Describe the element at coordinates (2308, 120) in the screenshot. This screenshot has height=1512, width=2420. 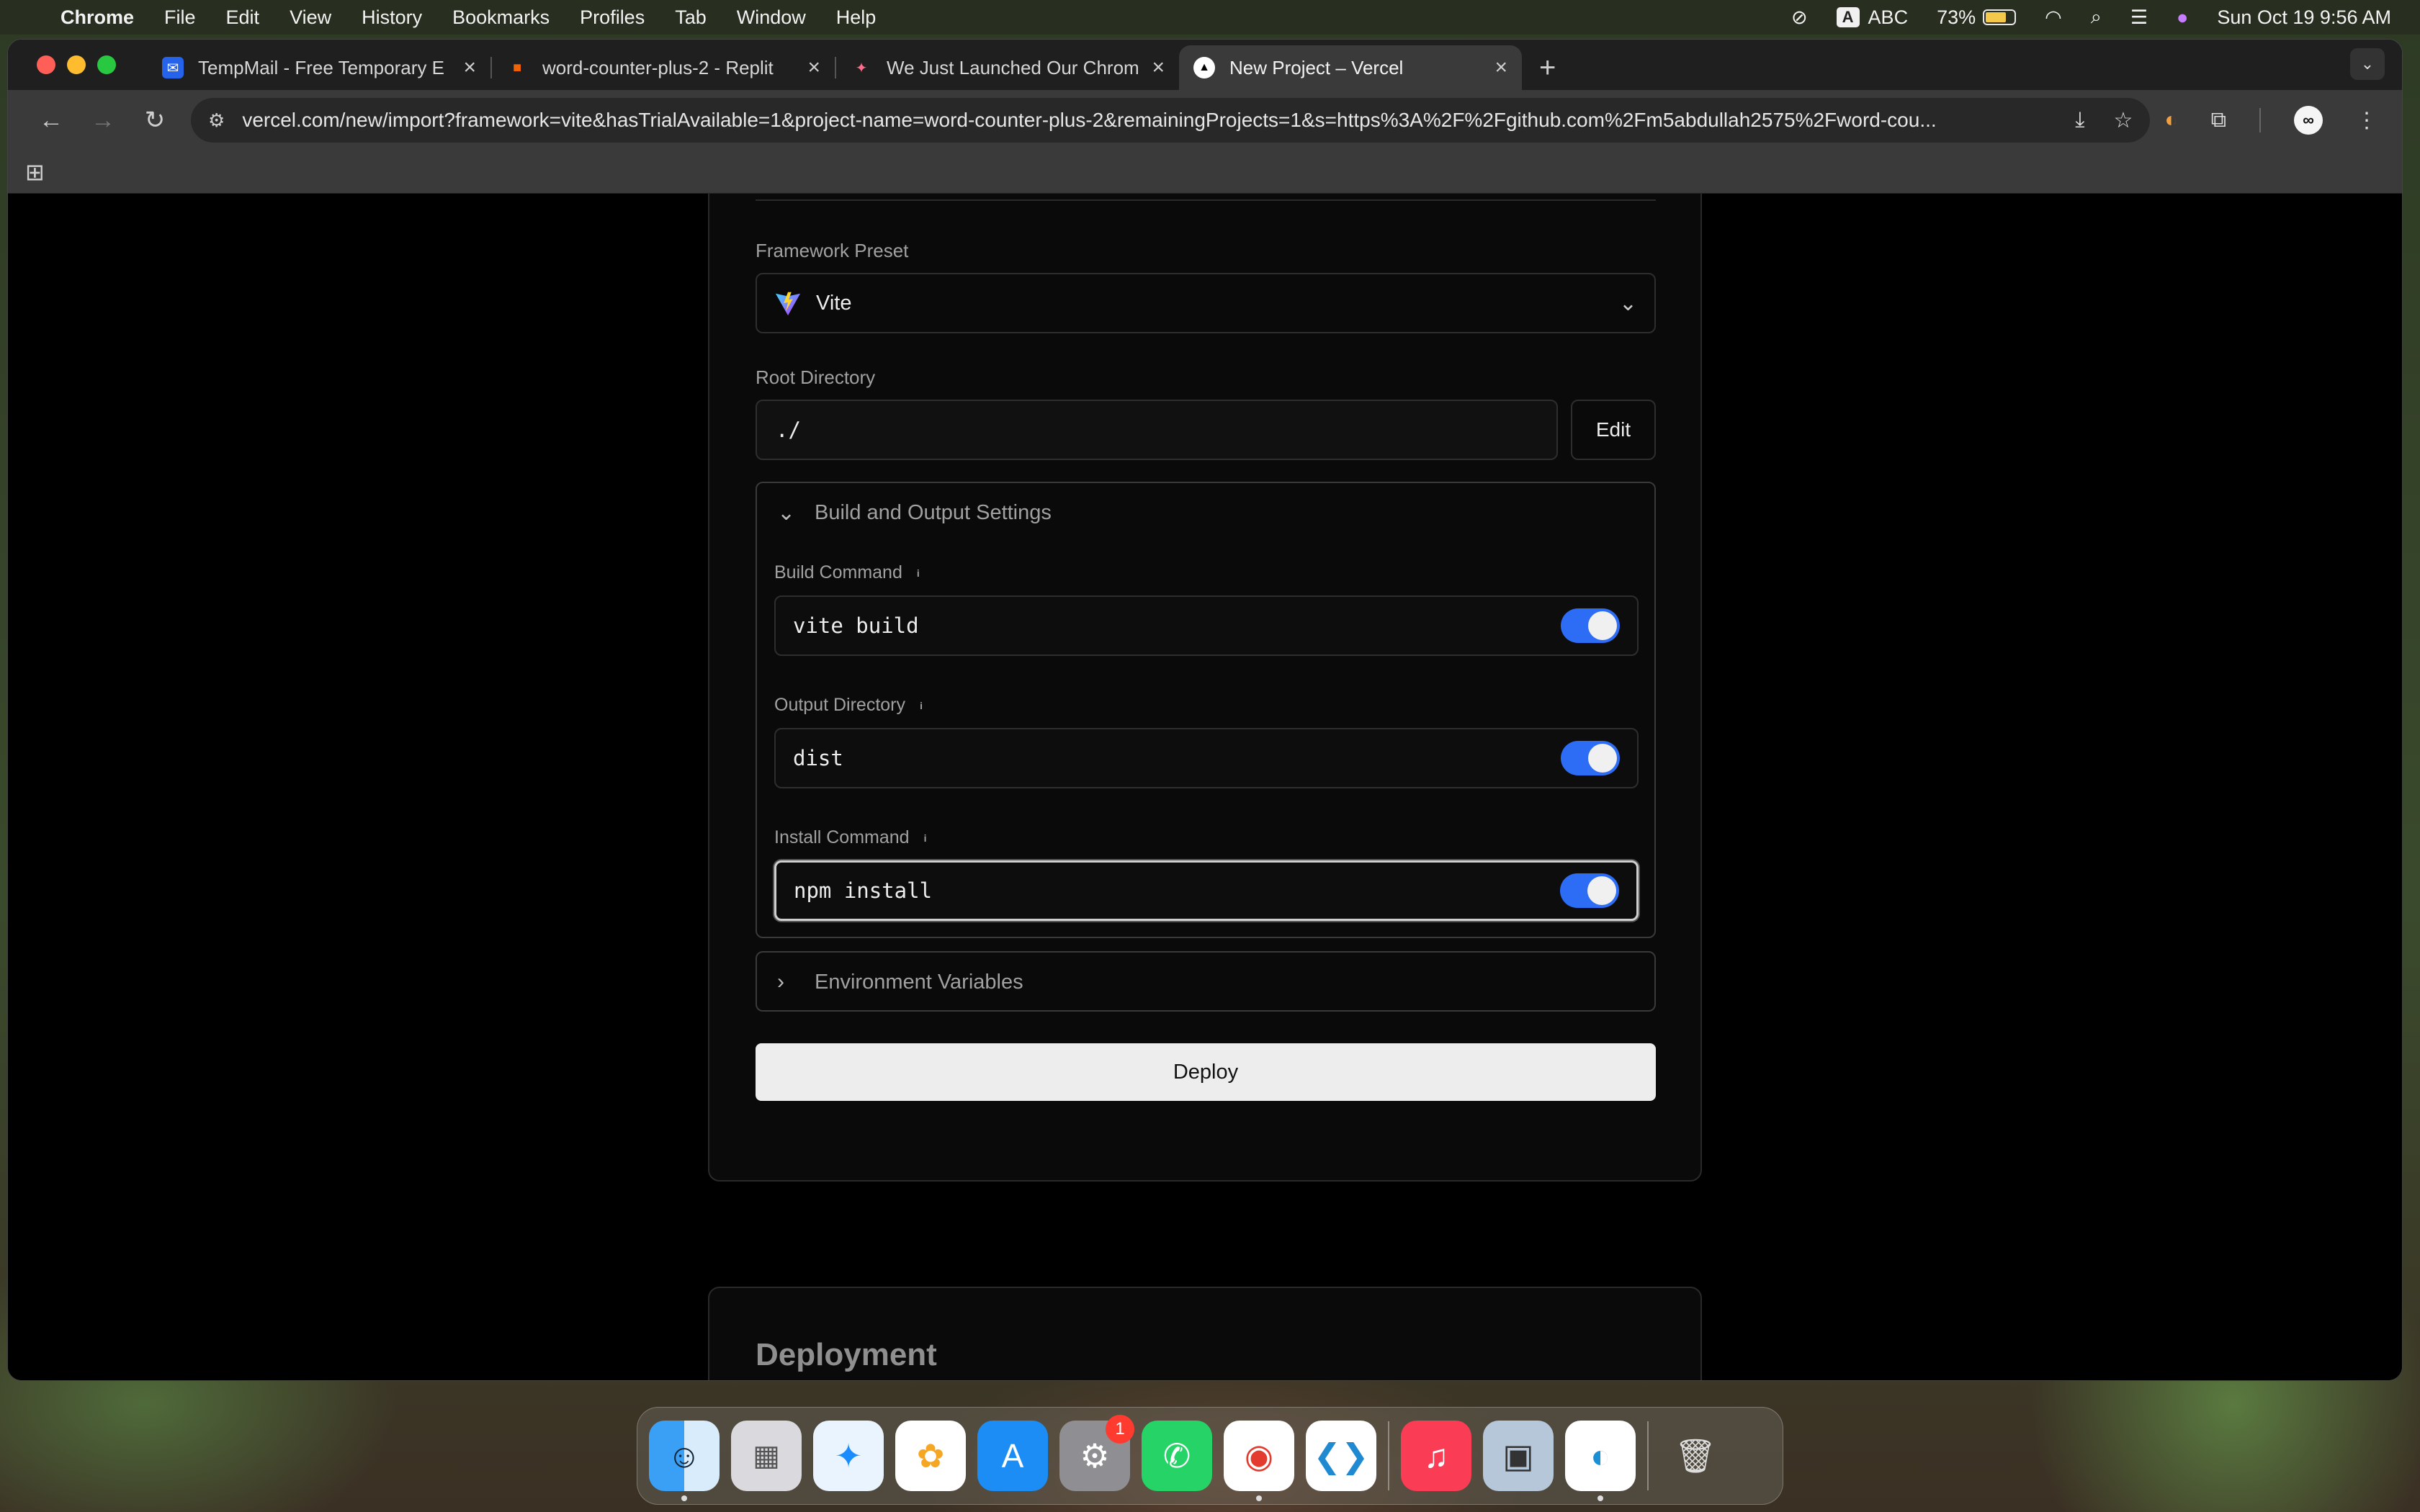
I see `profile-avatar: ∞` at that location.